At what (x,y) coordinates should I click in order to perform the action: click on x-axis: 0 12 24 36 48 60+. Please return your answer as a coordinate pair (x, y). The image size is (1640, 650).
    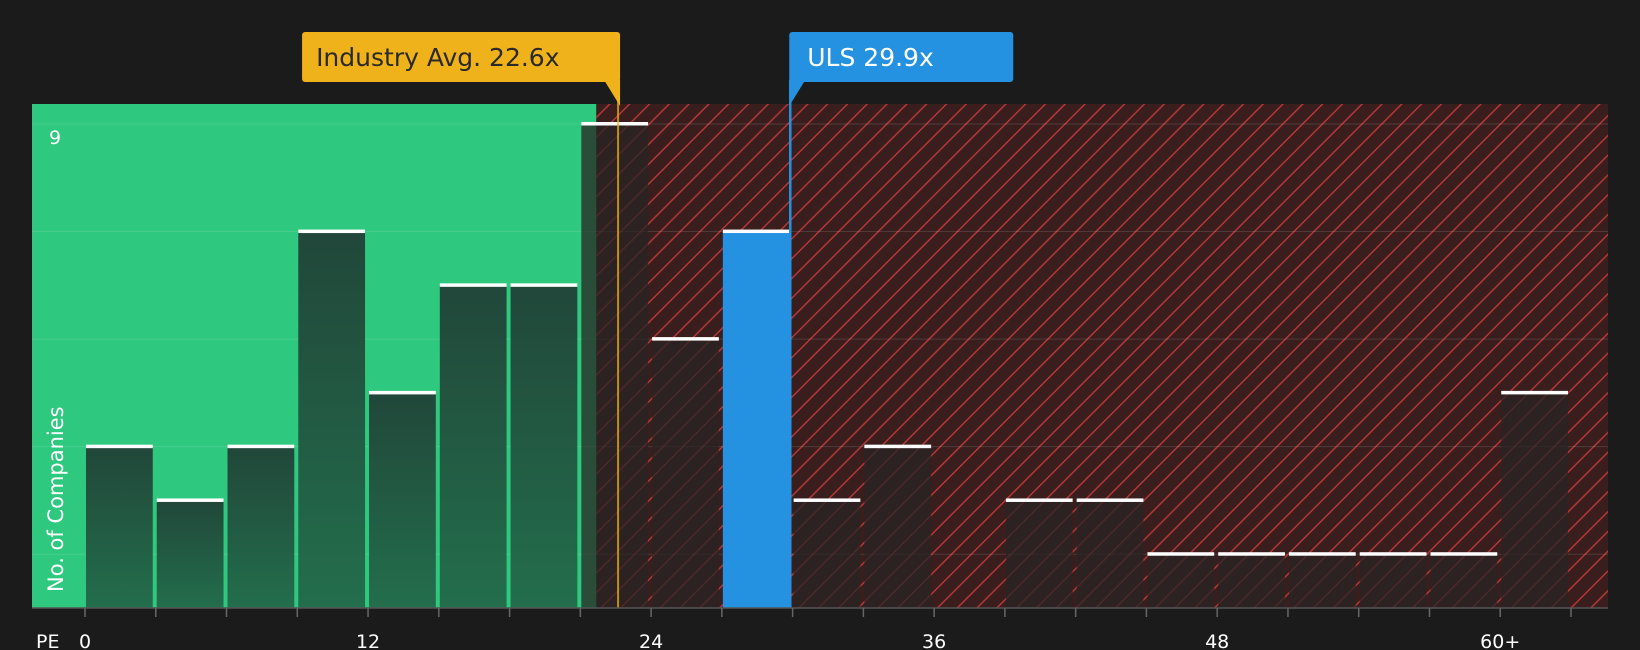
    Looking at the image, I should click on (820, 628).